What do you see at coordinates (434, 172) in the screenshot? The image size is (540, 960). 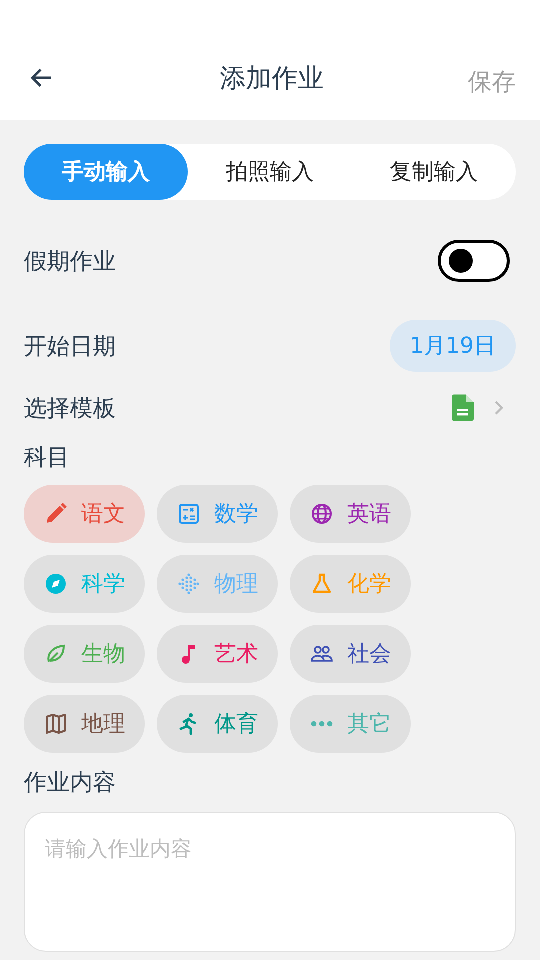 I see `input-mode-tab: 复制输入` at bounding box center [434, 172].